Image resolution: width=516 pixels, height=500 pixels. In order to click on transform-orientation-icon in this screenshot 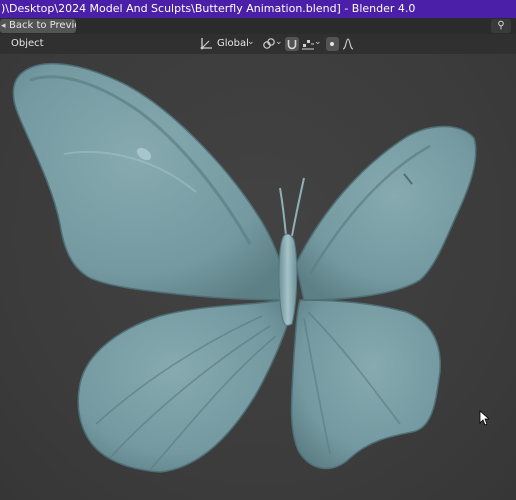, I will do `click(206, 44)`.